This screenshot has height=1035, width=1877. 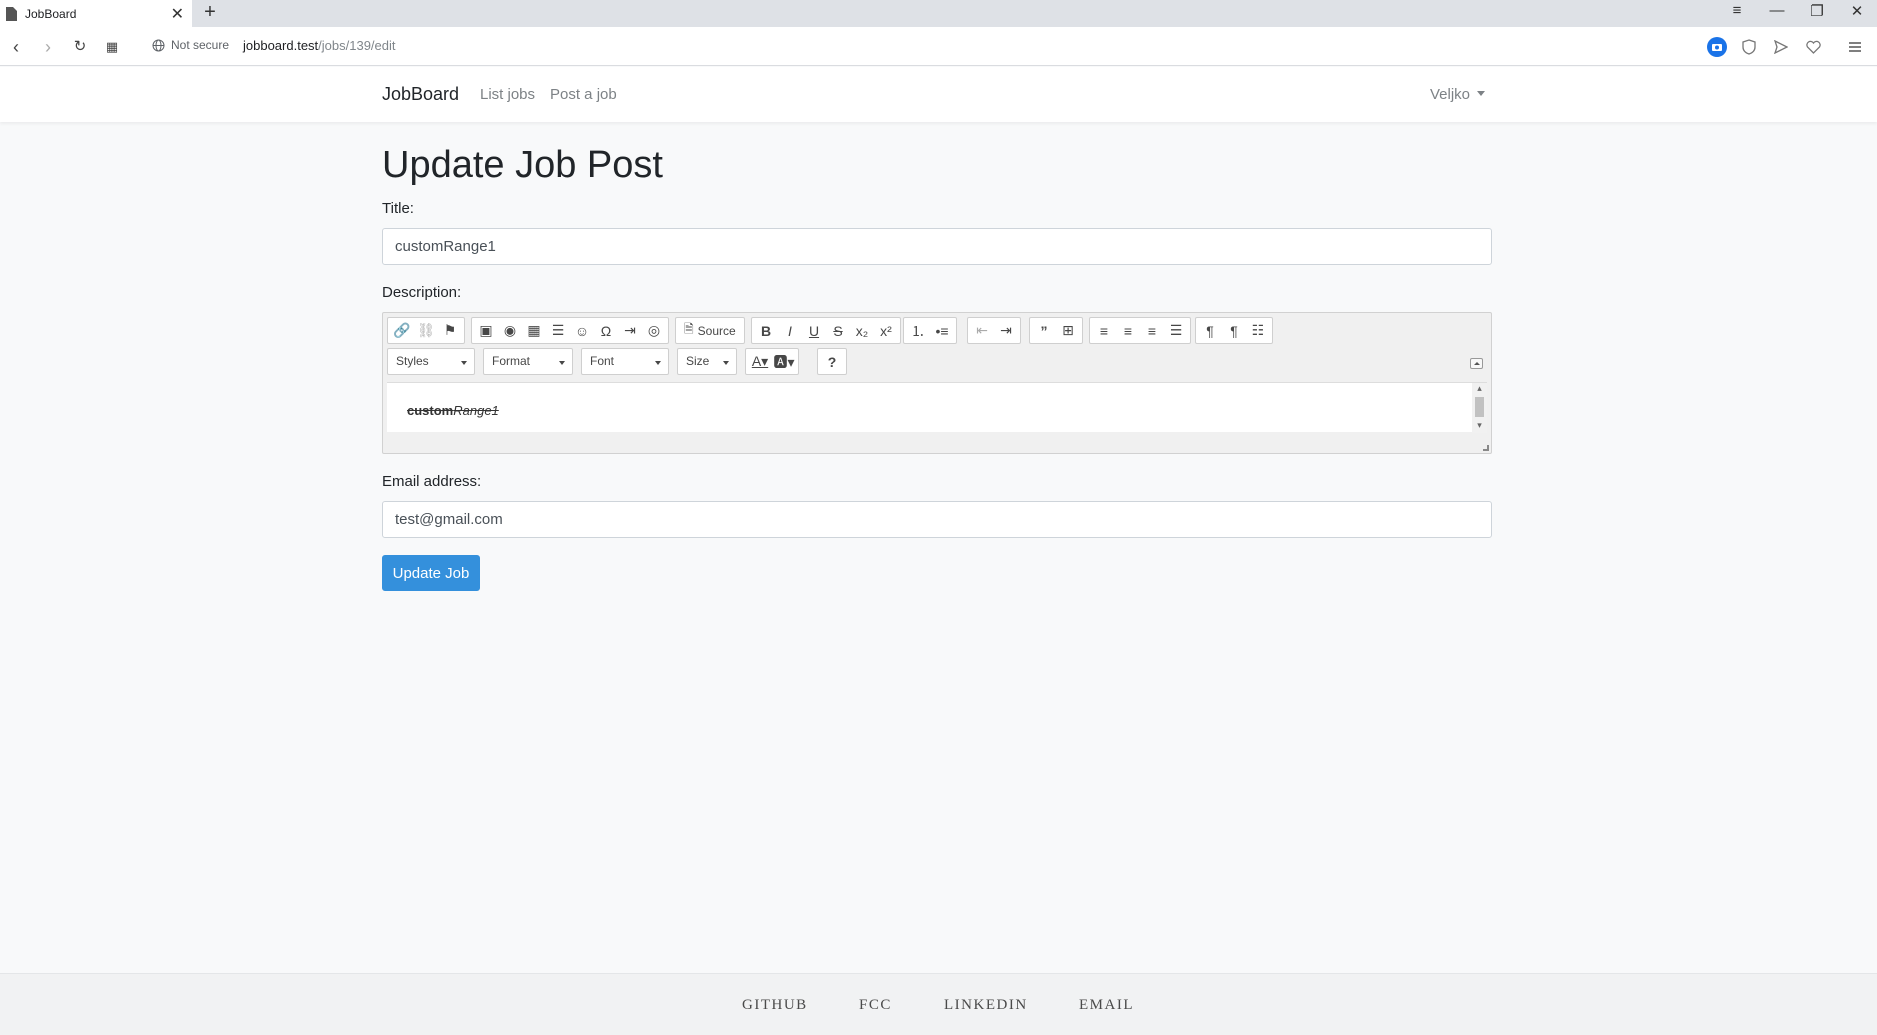 What do you see at coordinates (1044, 330) in the screenshot?
I see `blockquote-icon: ”` at bounding box center [1044, 330].